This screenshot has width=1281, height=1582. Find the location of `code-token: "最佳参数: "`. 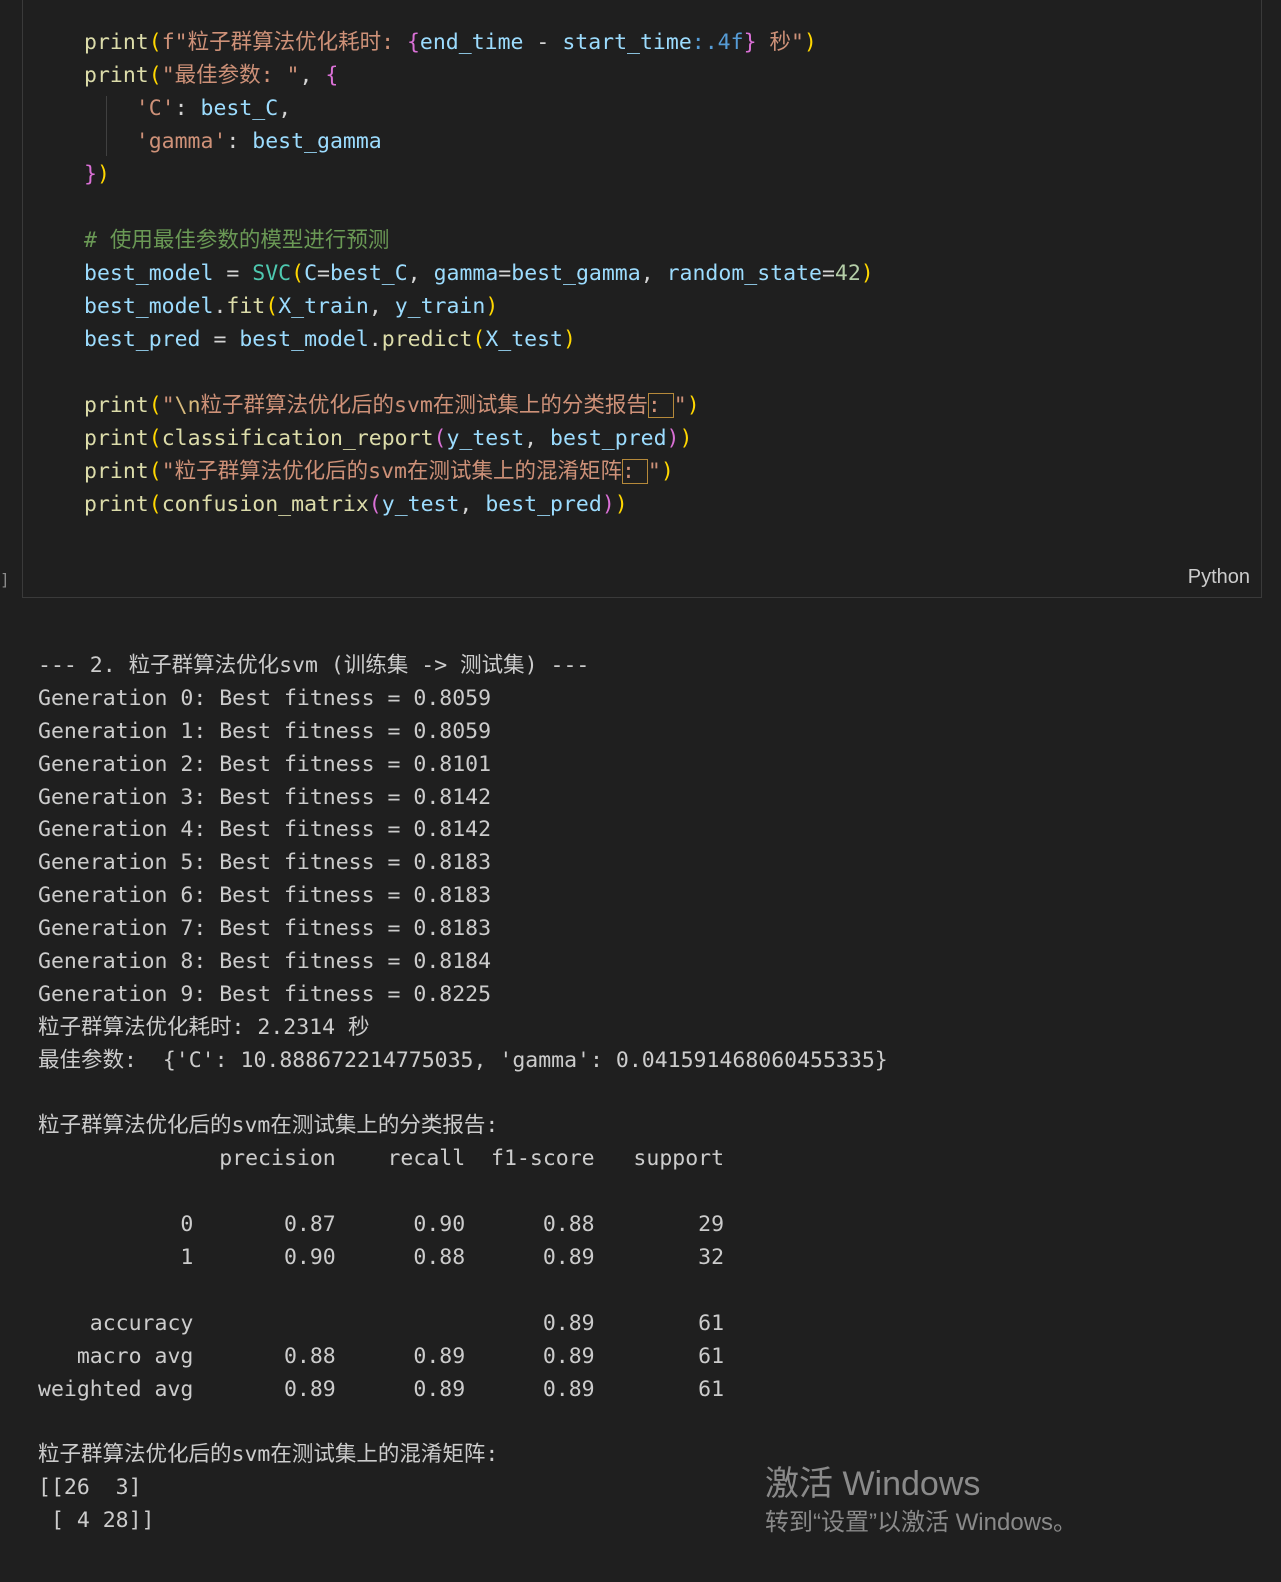

code-token: "最佳参数: " is located at coordinates (230, 75).